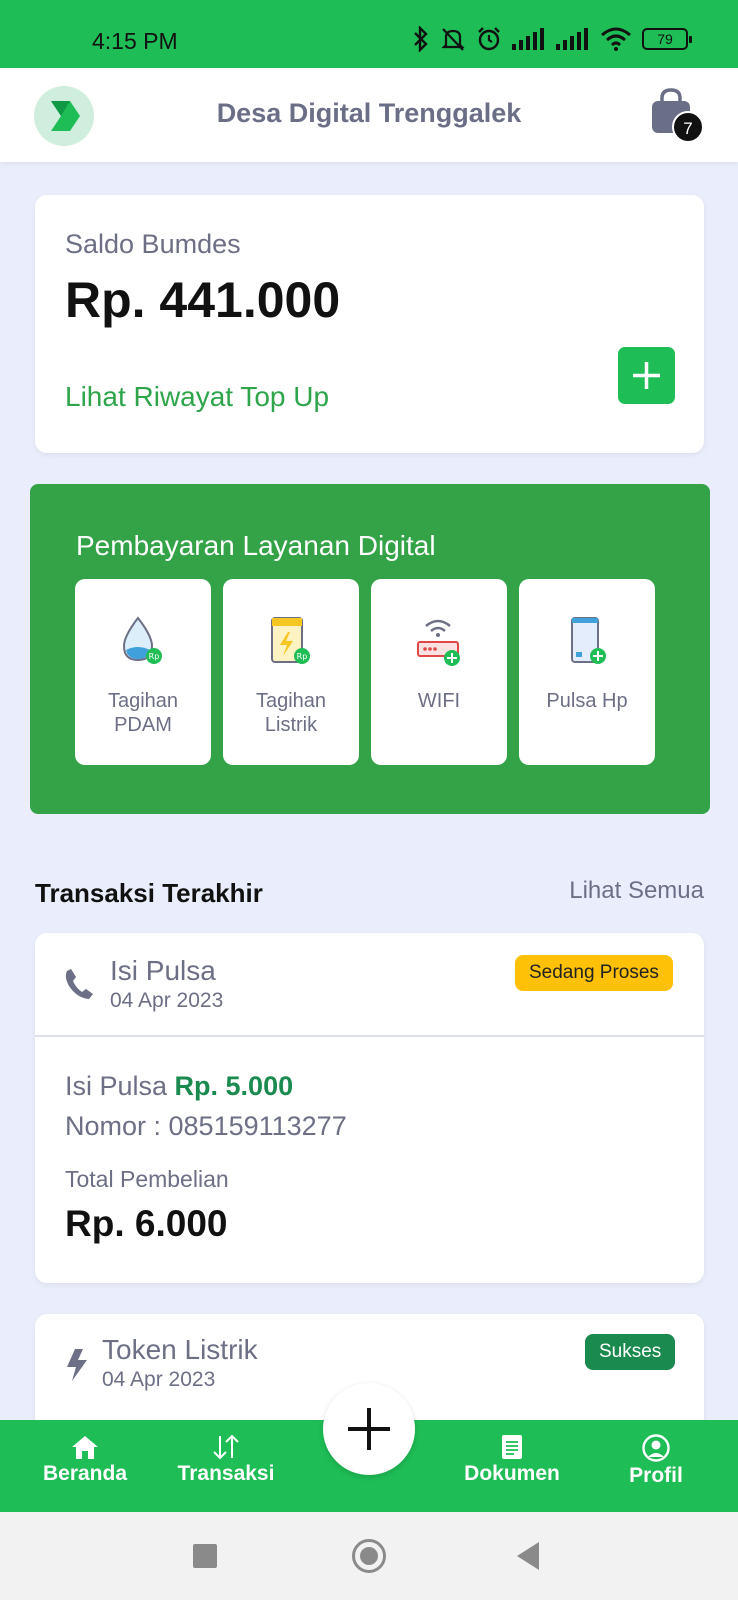  I want to click on transaction-detail: Isi Pulsa Rp. 5.000, so click(179, 1086).